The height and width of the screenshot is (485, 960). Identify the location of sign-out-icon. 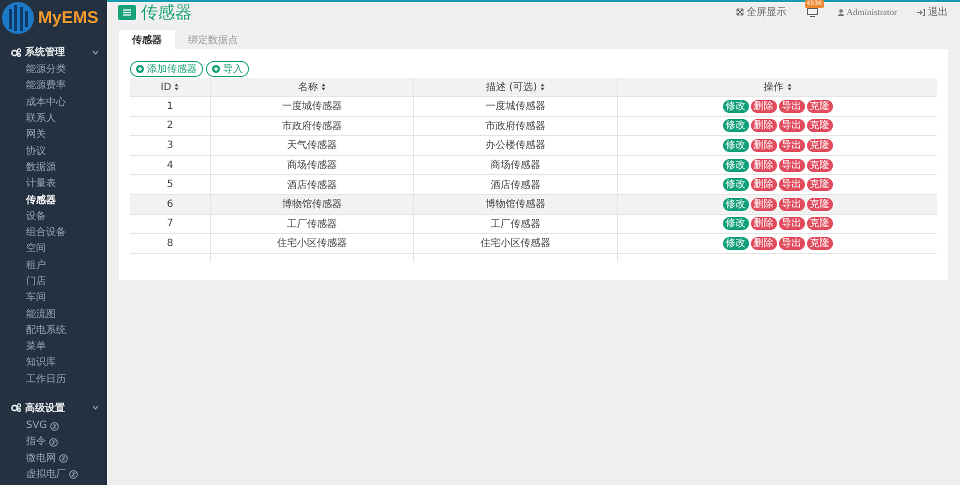
(921, 12).